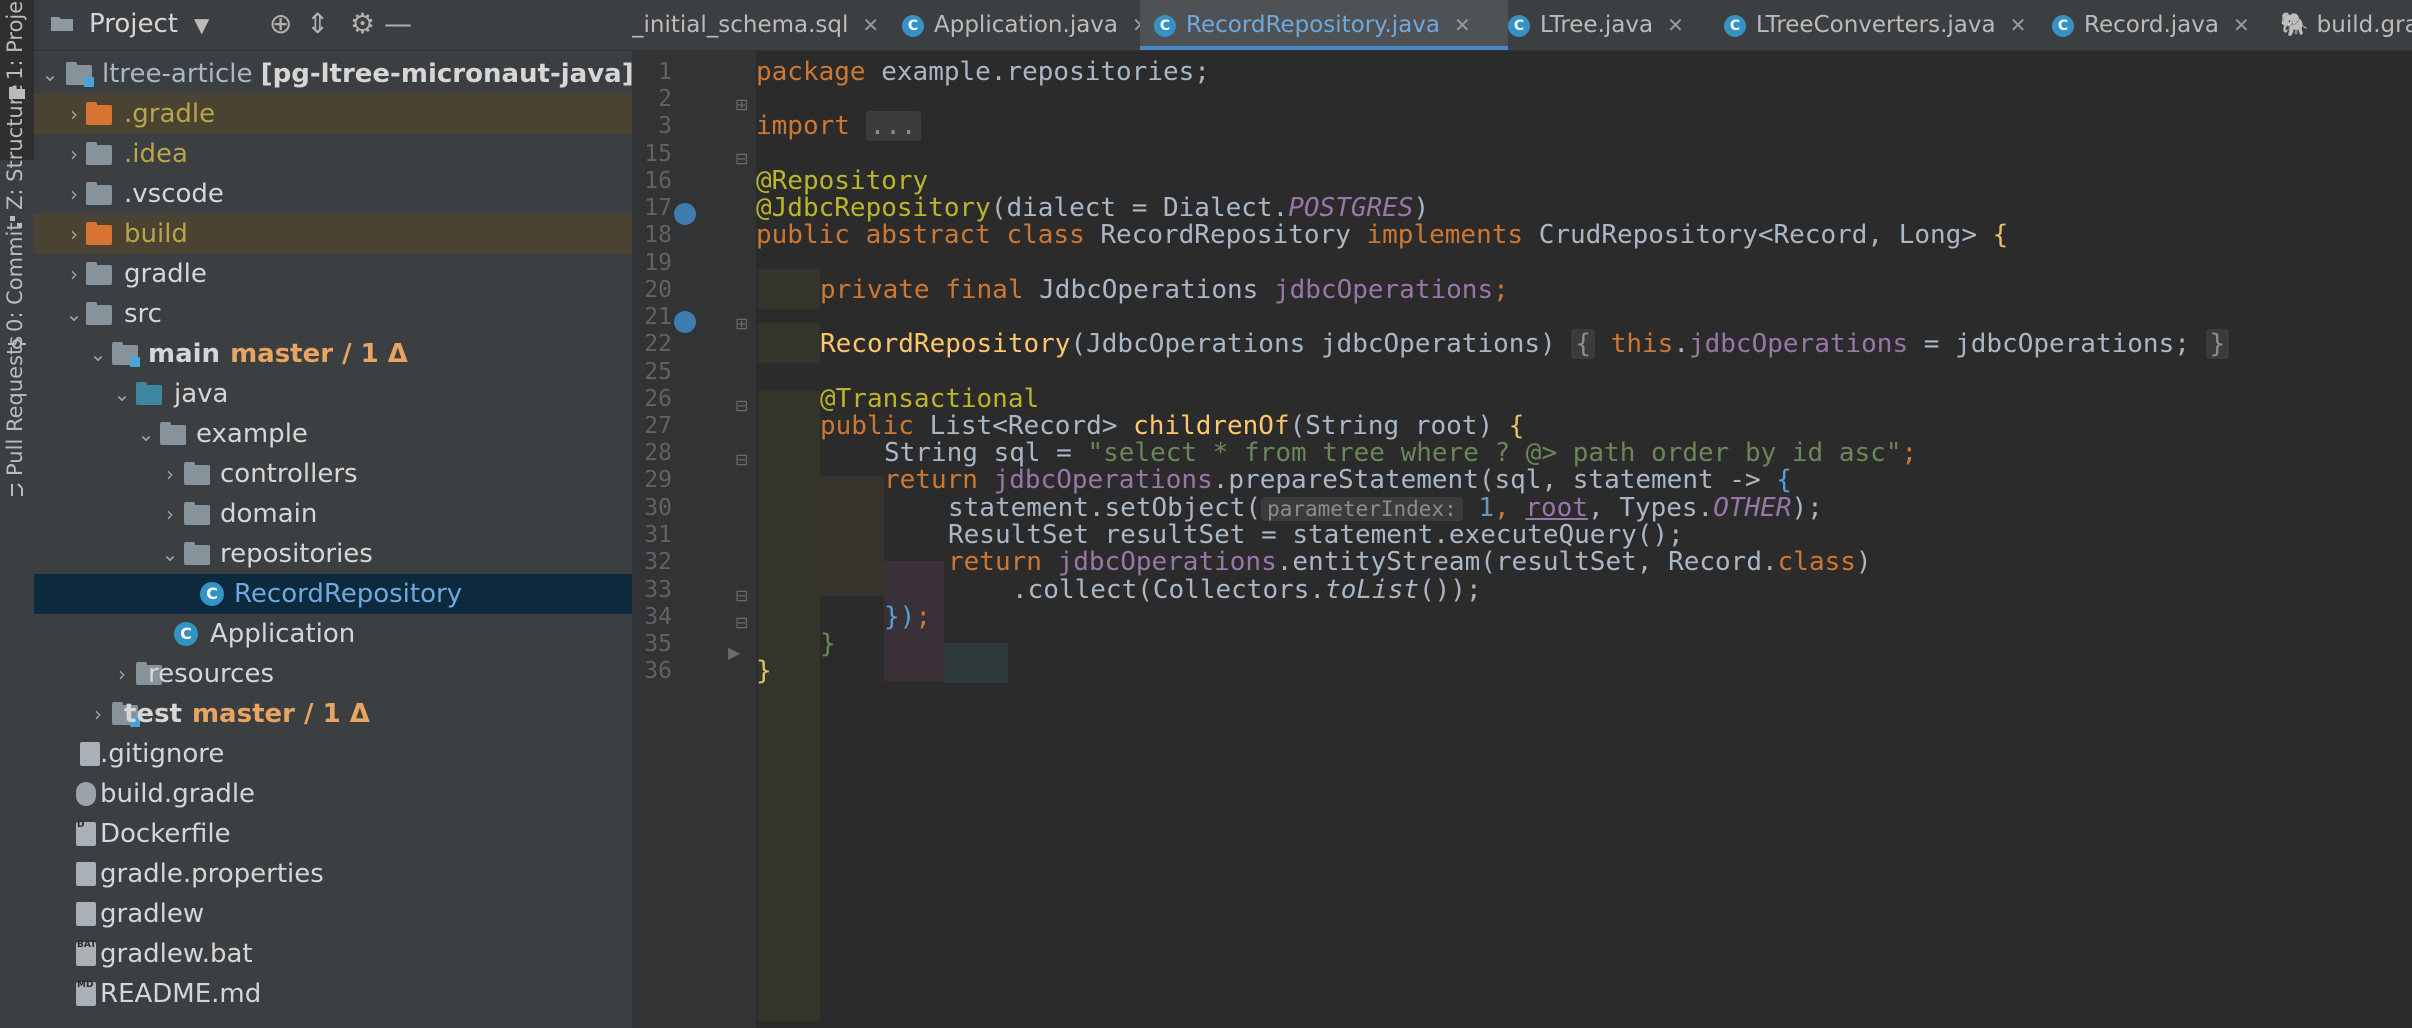 This screenshot has width=2412, height=1028. What do you see at coordinates (86, 945) in the screenshot?
I see `bat-file-icon` at bounding box center [86, 945].